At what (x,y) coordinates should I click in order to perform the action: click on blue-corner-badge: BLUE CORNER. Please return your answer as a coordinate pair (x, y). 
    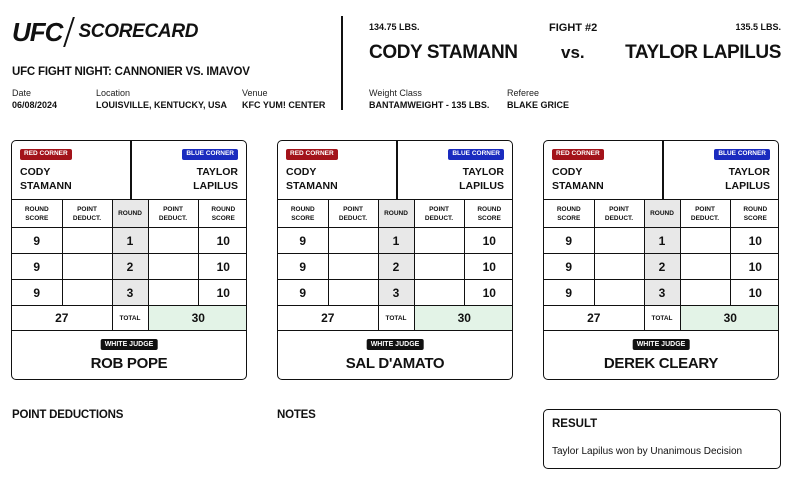
    Looking at the image, I should click on (742, 154).